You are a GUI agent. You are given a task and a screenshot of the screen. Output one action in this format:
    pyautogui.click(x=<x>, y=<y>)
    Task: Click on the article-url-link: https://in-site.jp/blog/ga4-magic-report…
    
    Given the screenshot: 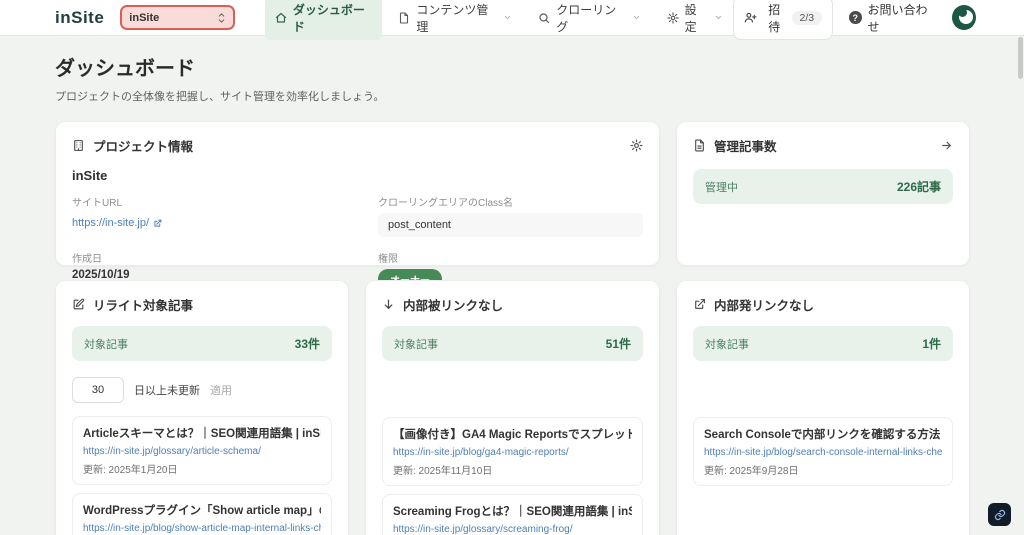 What is the action you would take?
    pyautogui.click(x=512, y=452)
    